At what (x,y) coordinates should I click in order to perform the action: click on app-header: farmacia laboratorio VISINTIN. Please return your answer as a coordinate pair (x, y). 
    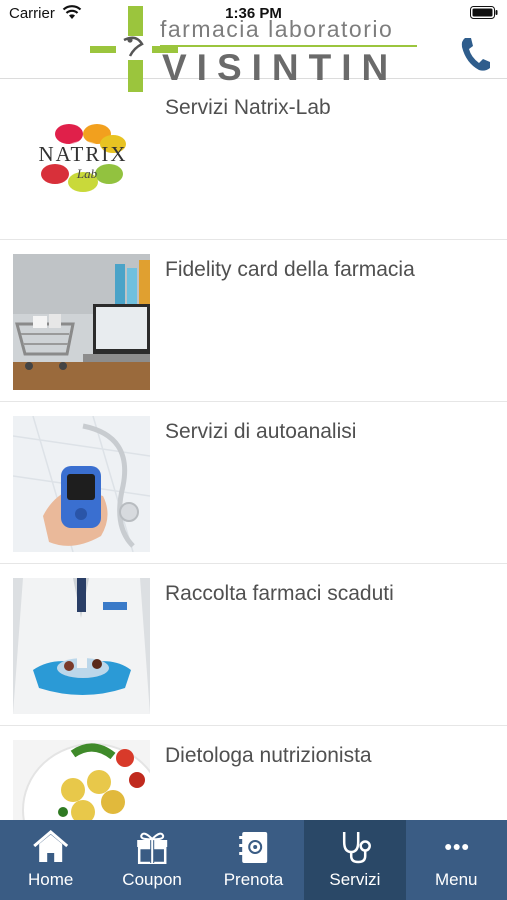
    Looking at the image, I should click on (253, 46).